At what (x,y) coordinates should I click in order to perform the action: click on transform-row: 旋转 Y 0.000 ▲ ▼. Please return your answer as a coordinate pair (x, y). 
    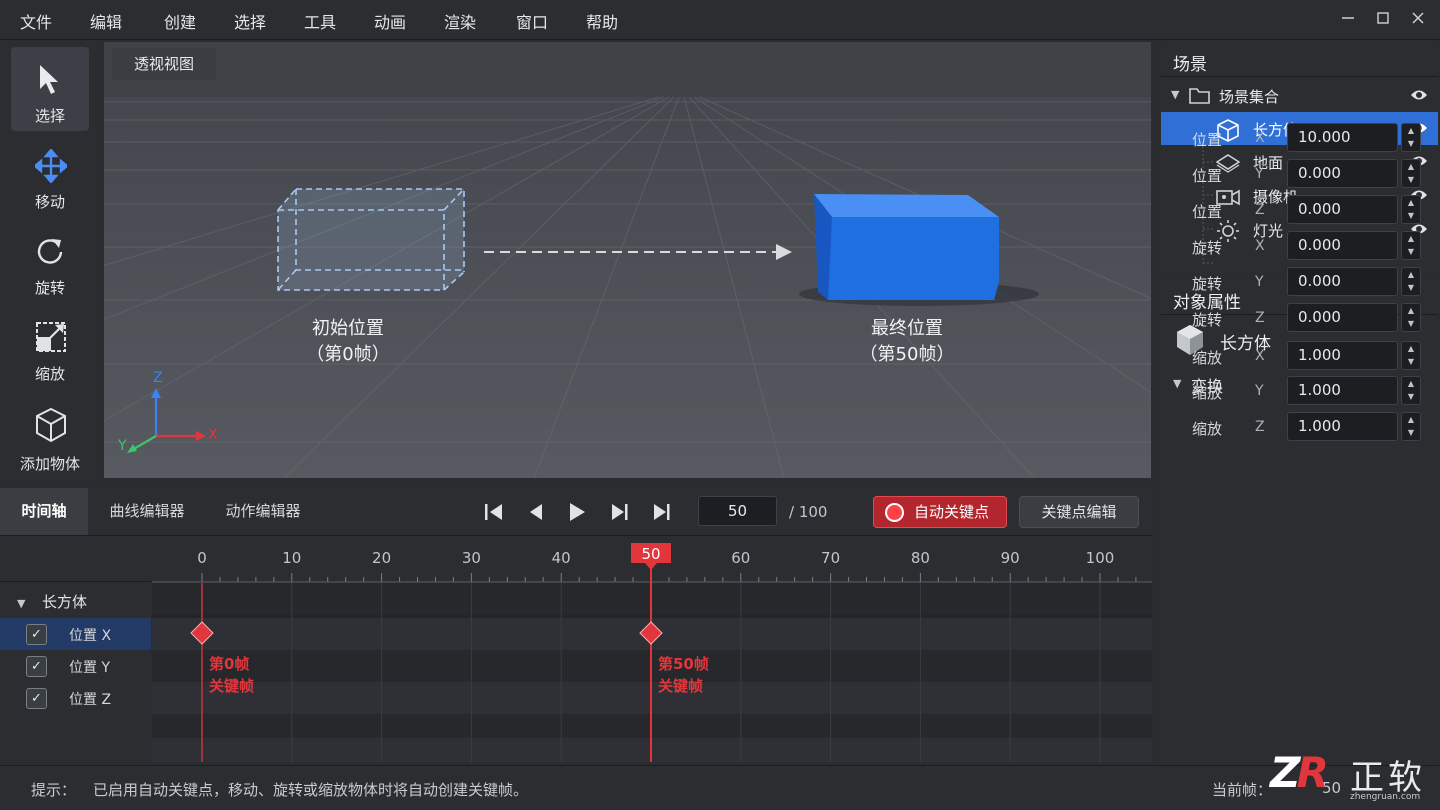
    Looking at the image, I should click on (1299, 283).